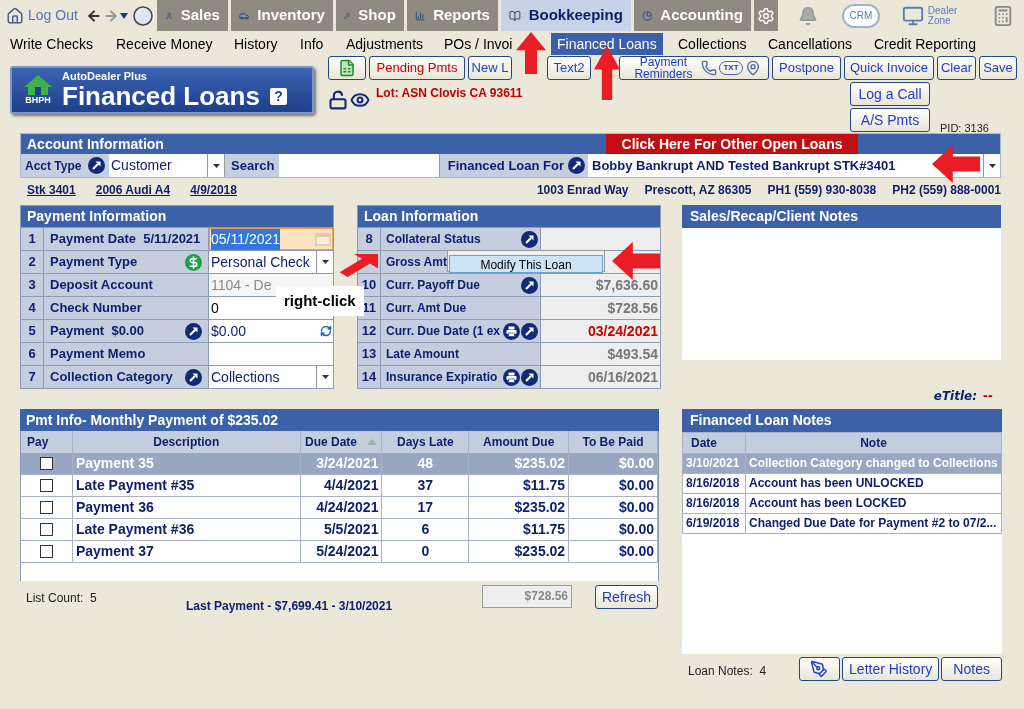 The width and height of the screenshot is (1024, 709). I want to click on vehicle-link: 2006 Audi A4, so click(133, 190).